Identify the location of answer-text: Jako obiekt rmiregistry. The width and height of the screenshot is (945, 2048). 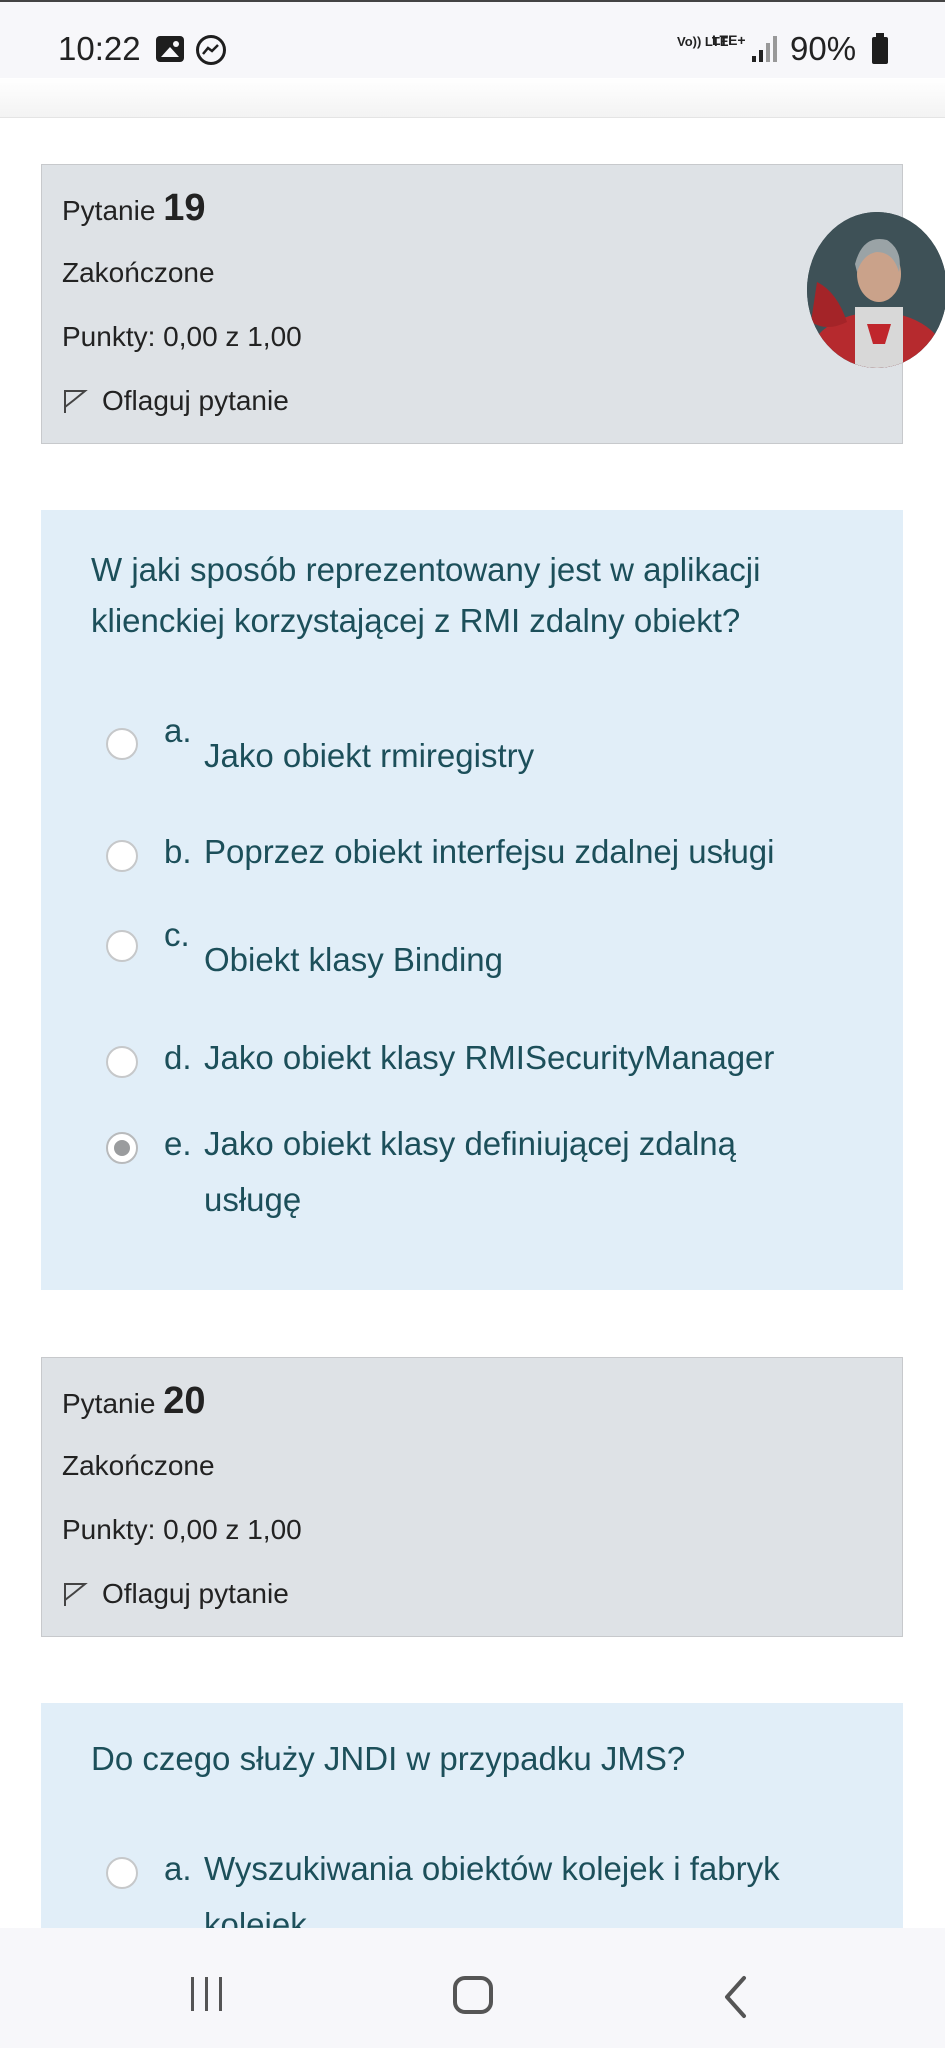
(369, 755).